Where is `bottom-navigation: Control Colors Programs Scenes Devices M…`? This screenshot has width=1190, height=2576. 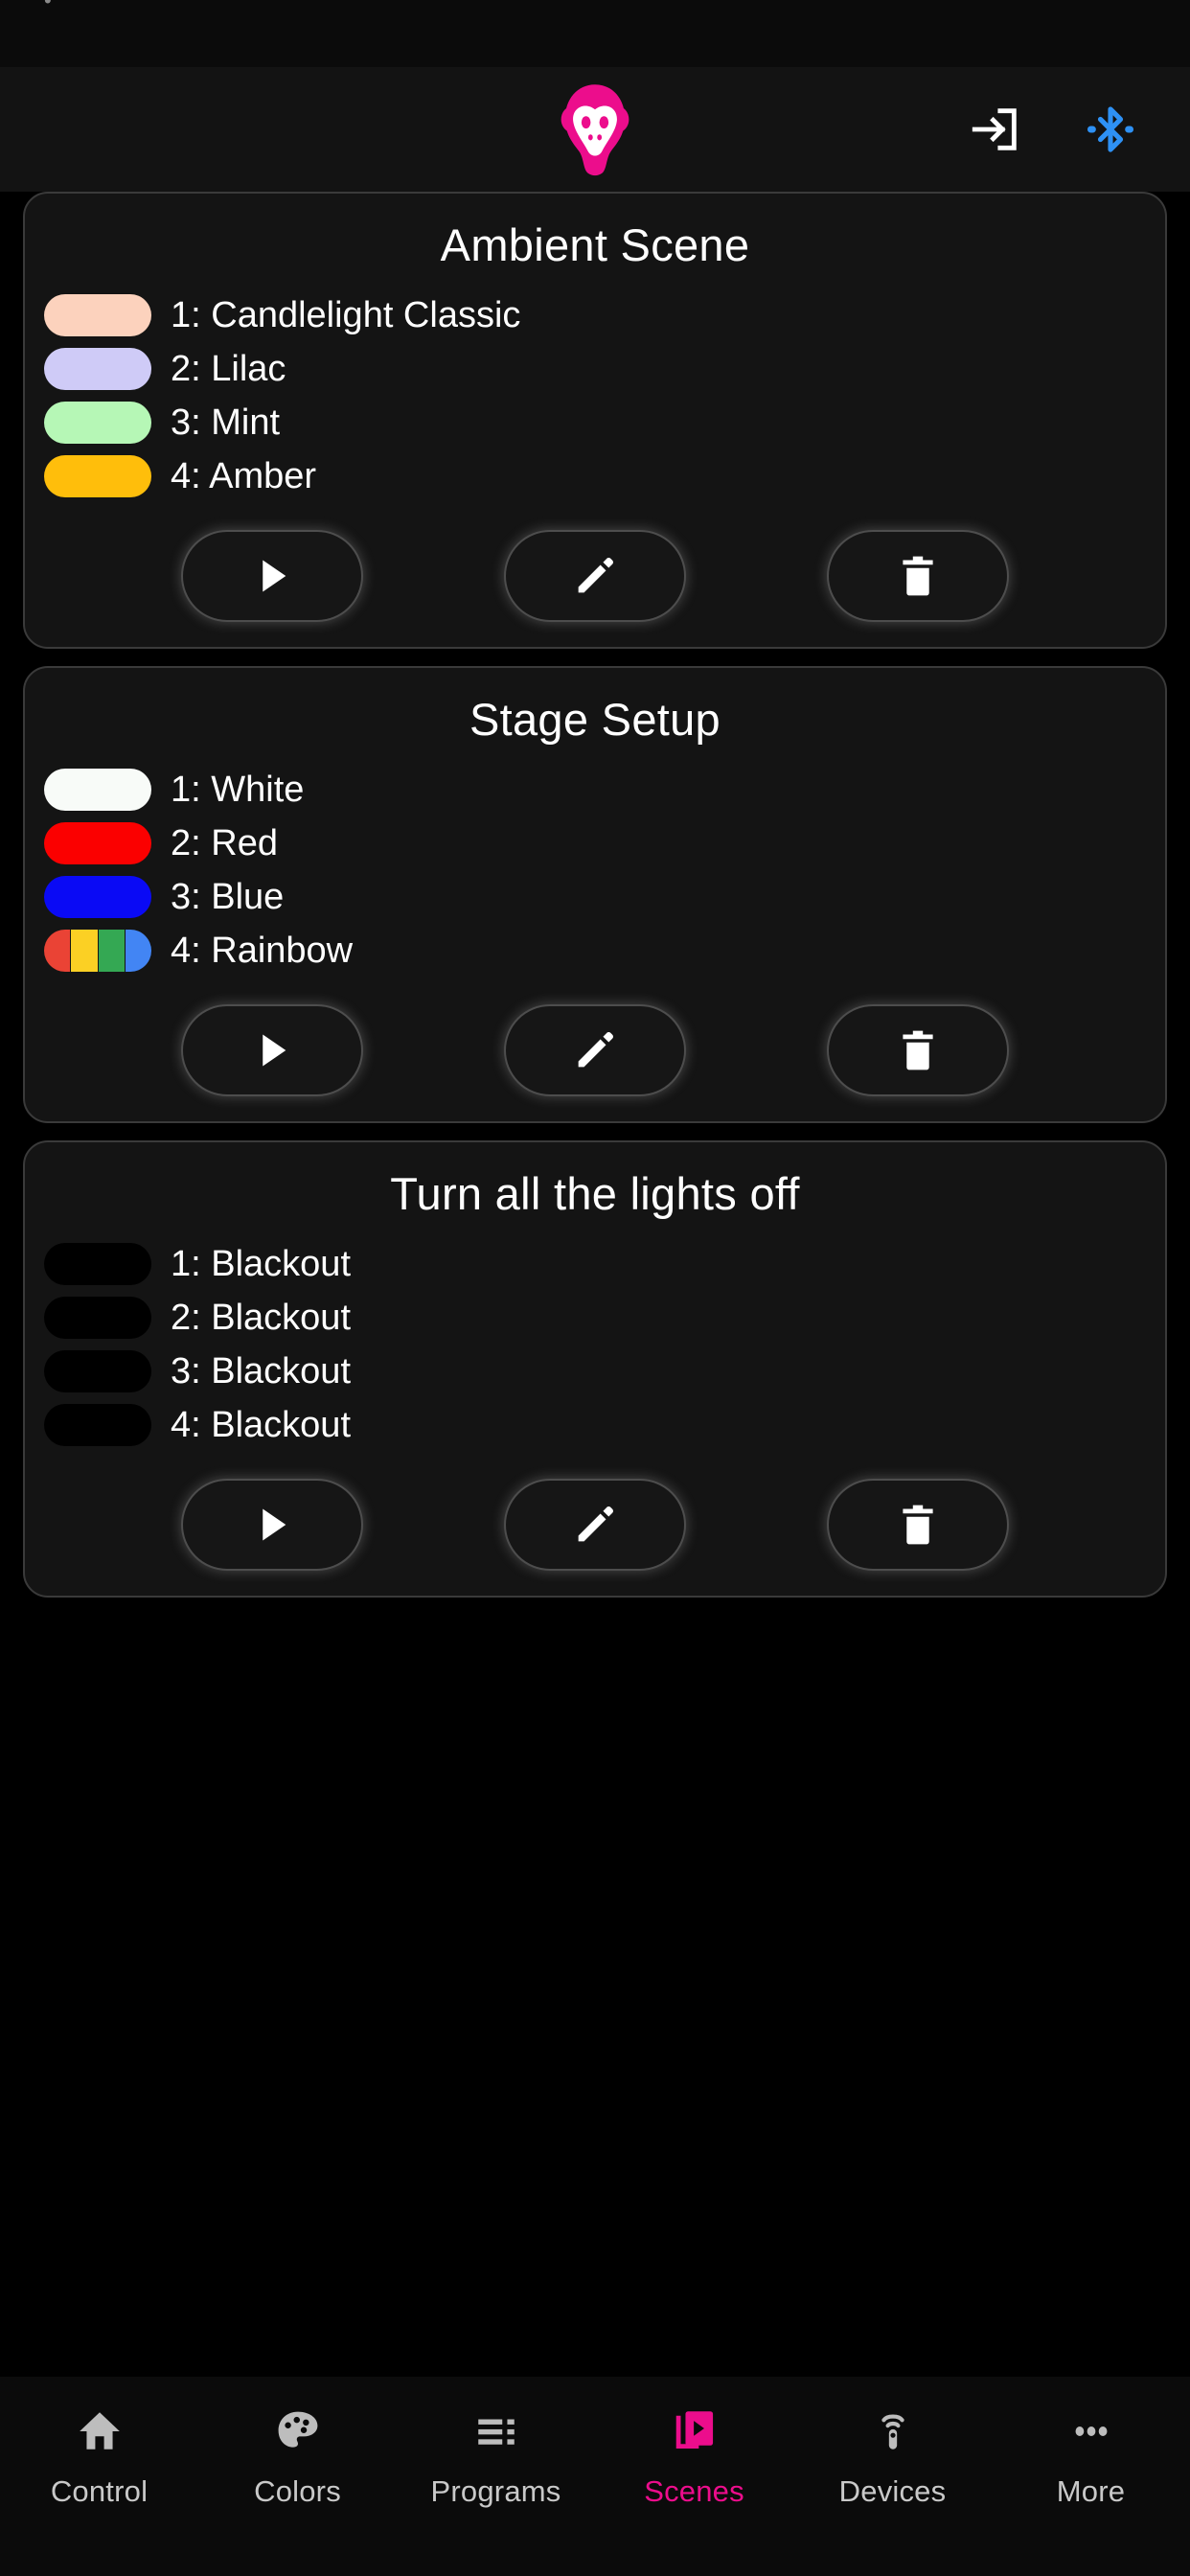 bottom-navigation: Control Colors Programs Scenes Devices M… is located at coordinates (595, 2476).